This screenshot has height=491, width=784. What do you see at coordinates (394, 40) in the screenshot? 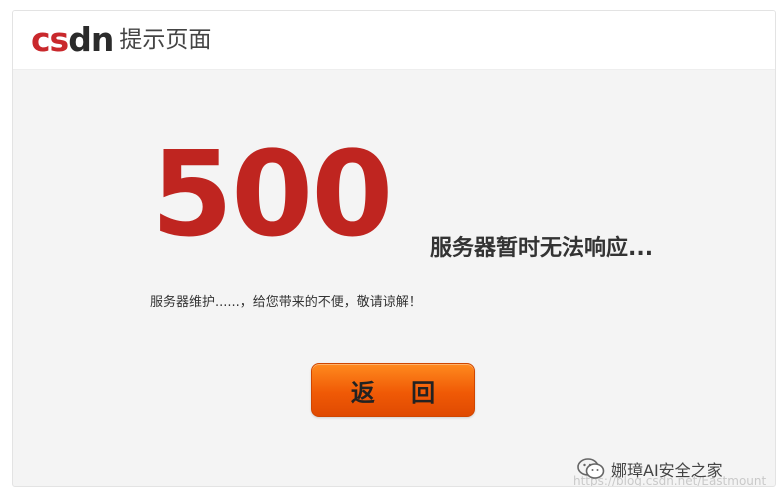
I see `page-header: csdn 提示页面` at bounding box center [394, 40].